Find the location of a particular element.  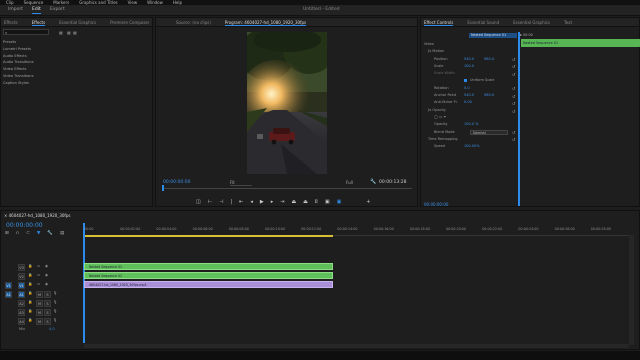

timeline-scrollbar is located at coordinates (631, 290).